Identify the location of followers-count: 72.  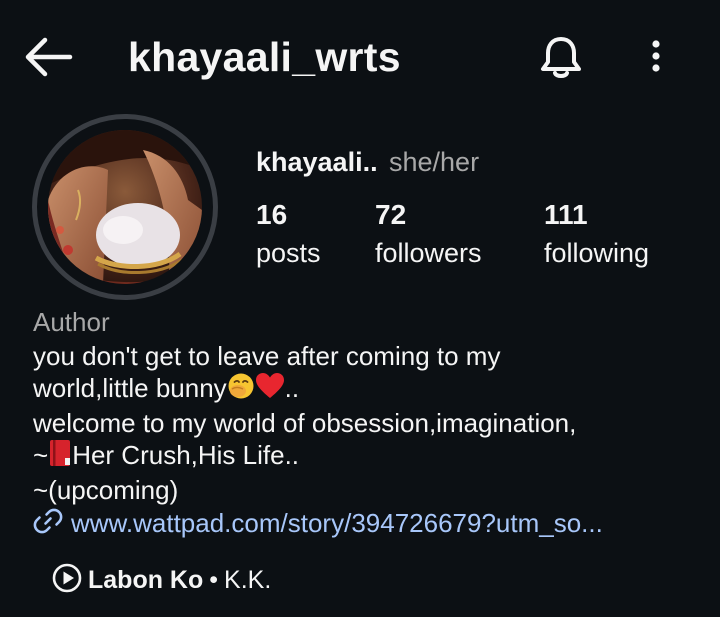
(391, 214).